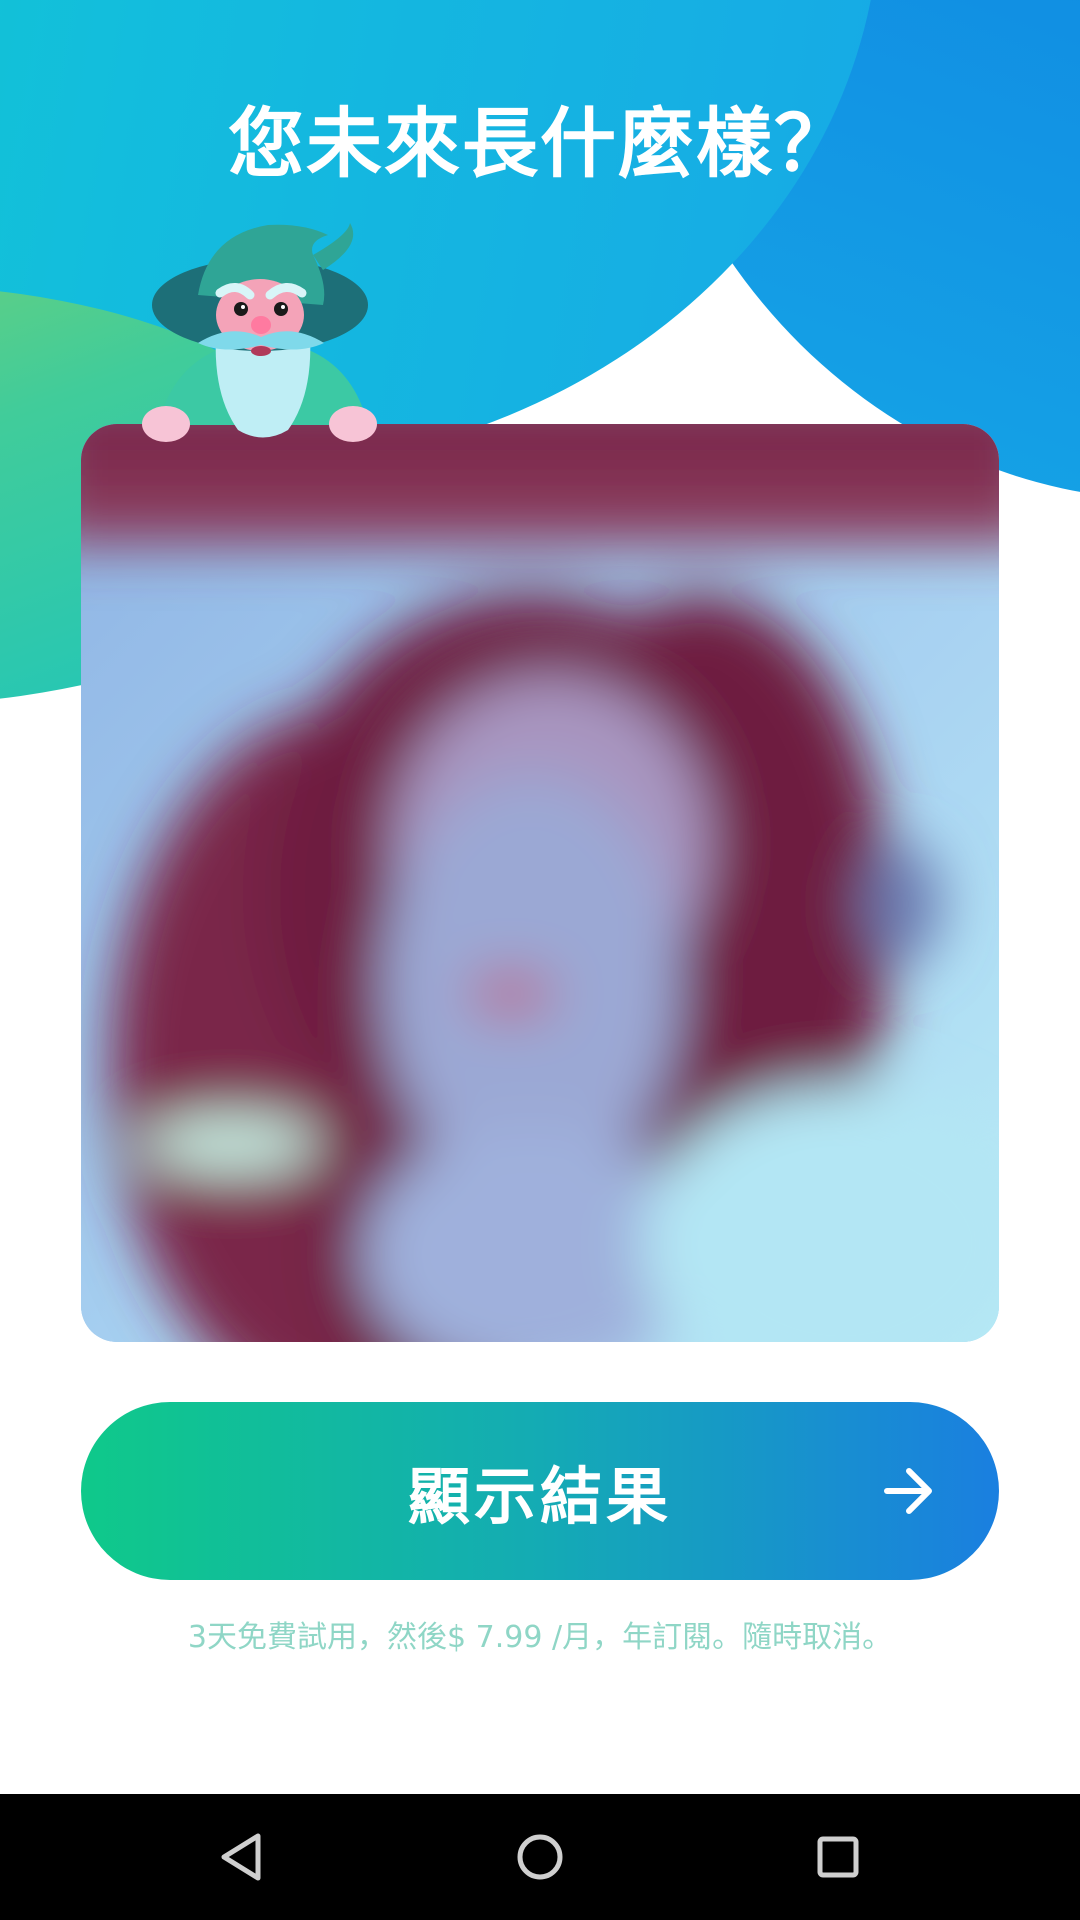 The height and width of the screenshot is (1920, 1080). I want to click on page-title: 您未來長什麼樣？, so click(540, 143).